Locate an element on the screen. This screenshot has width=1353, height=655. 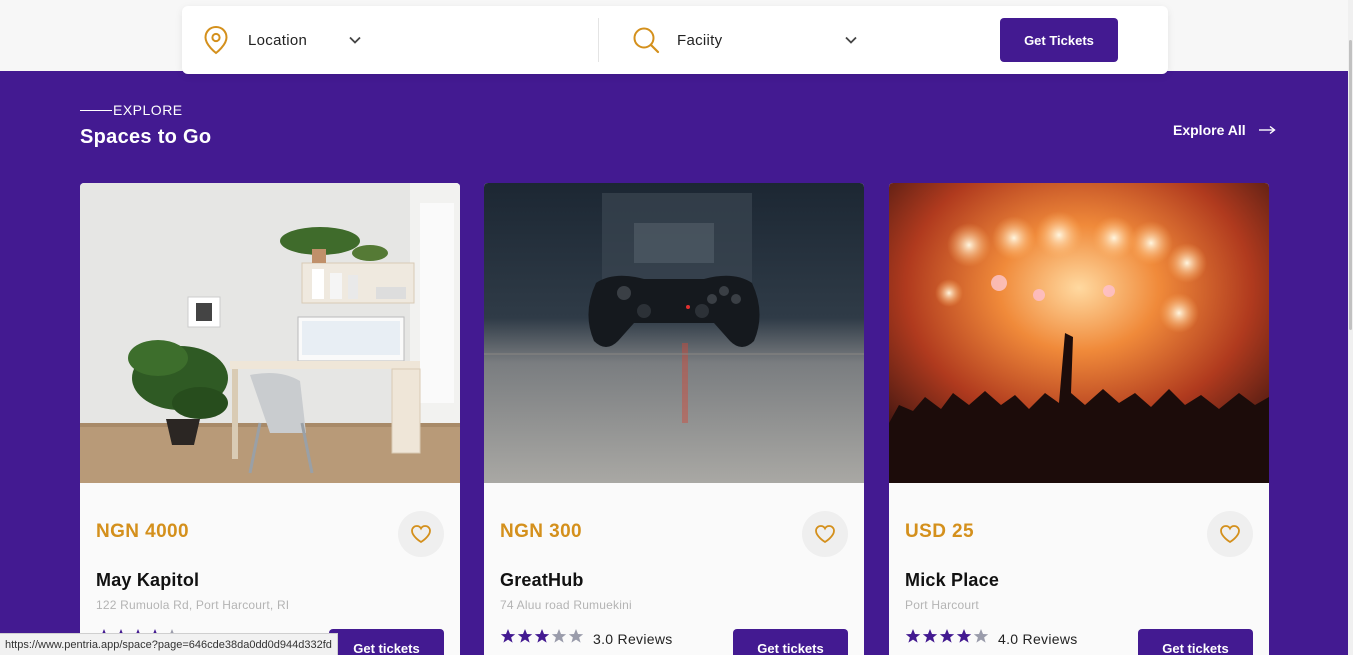
section-title: Spaces to Go is located at coordinates (146, 137).